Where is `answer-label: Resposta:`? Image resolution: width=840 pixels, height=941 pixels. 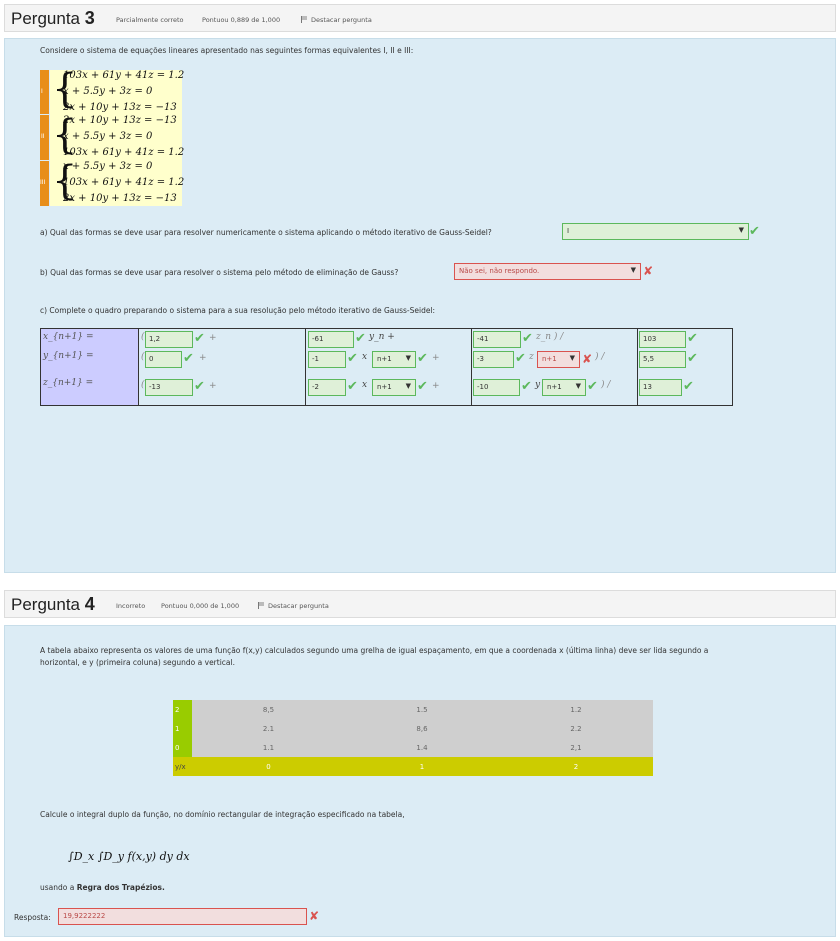 answer-label: Resposta: is located at coordinates (32, 917).